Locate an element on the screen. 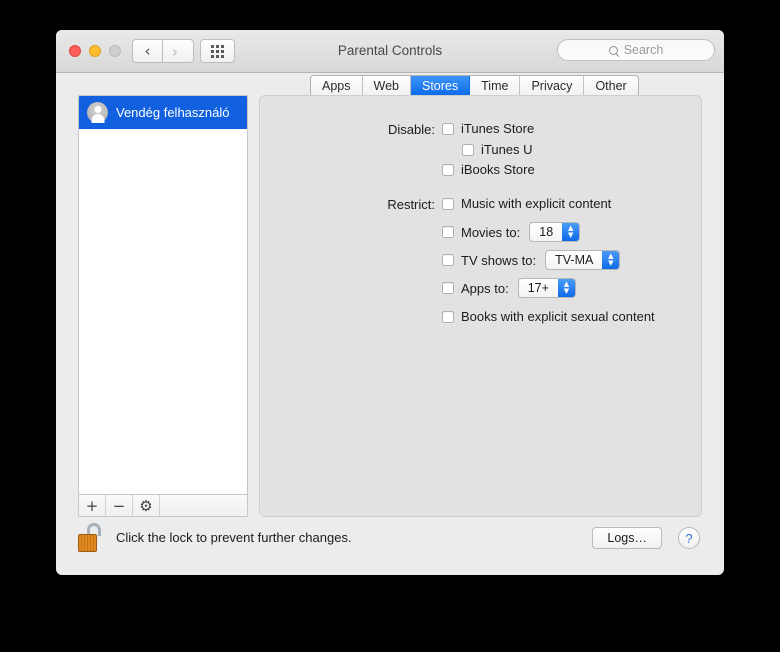  tv-rating-value: TV-MA is located at coordinates (574, 260).